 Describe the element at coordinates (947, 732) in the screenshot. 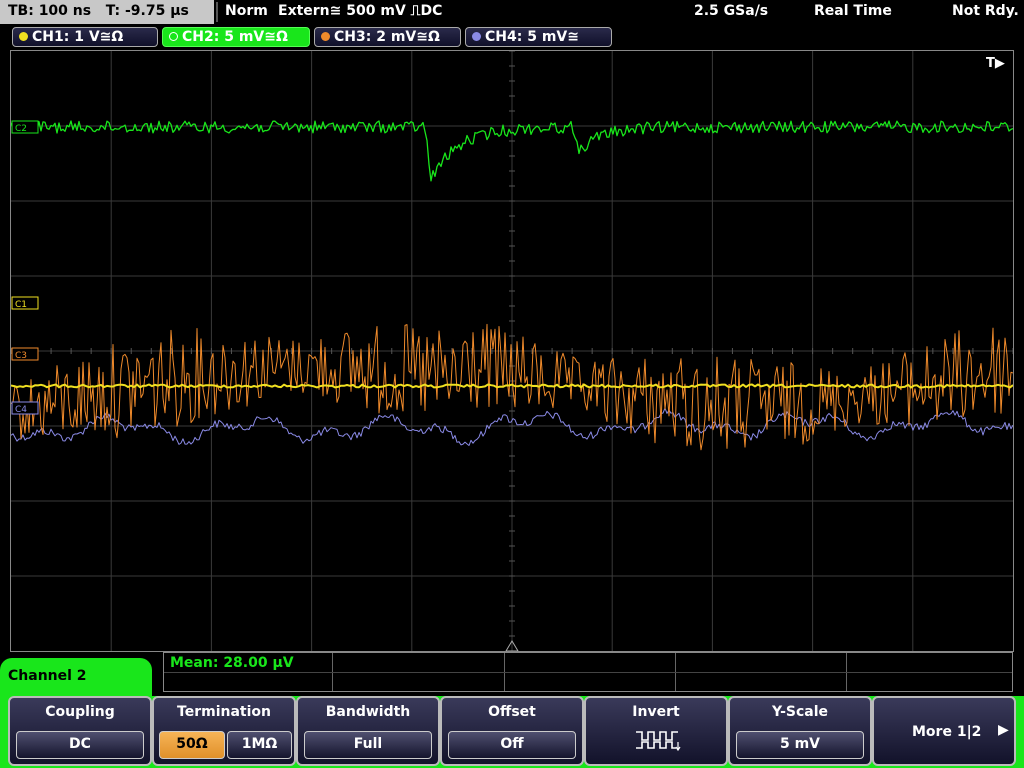

I see `more-label: More 1|2` at that location.